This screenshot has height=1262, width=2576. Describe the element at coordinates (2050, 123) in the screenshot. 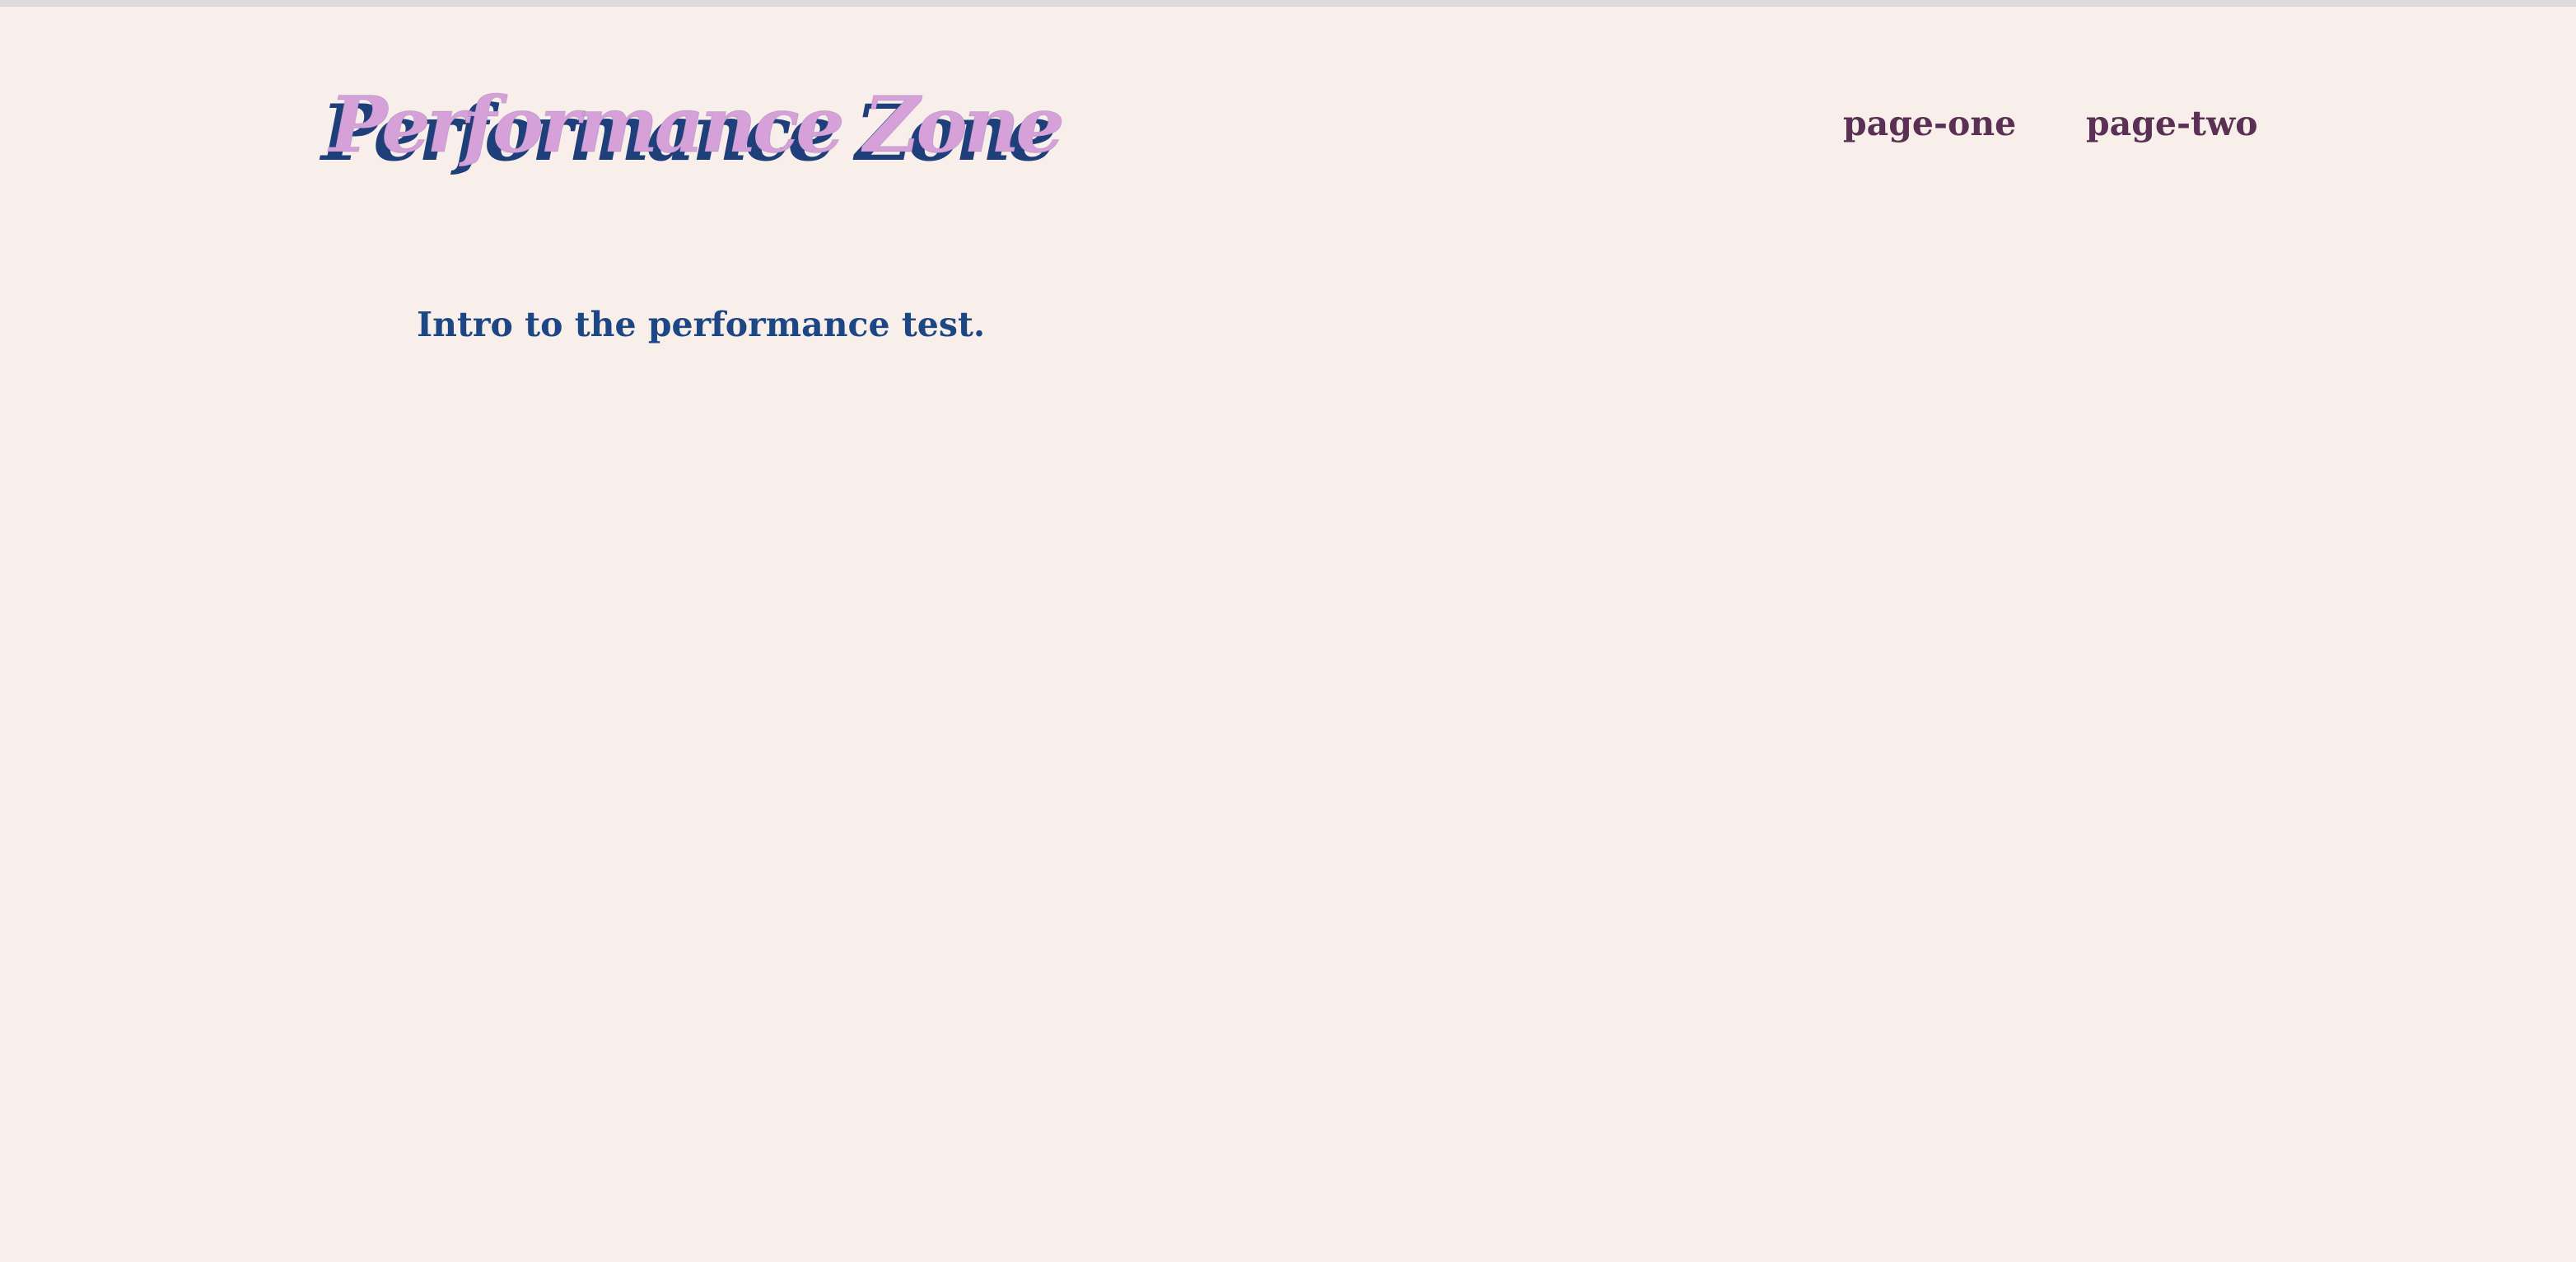

I see `main-nav: page-one page-two` at that location.